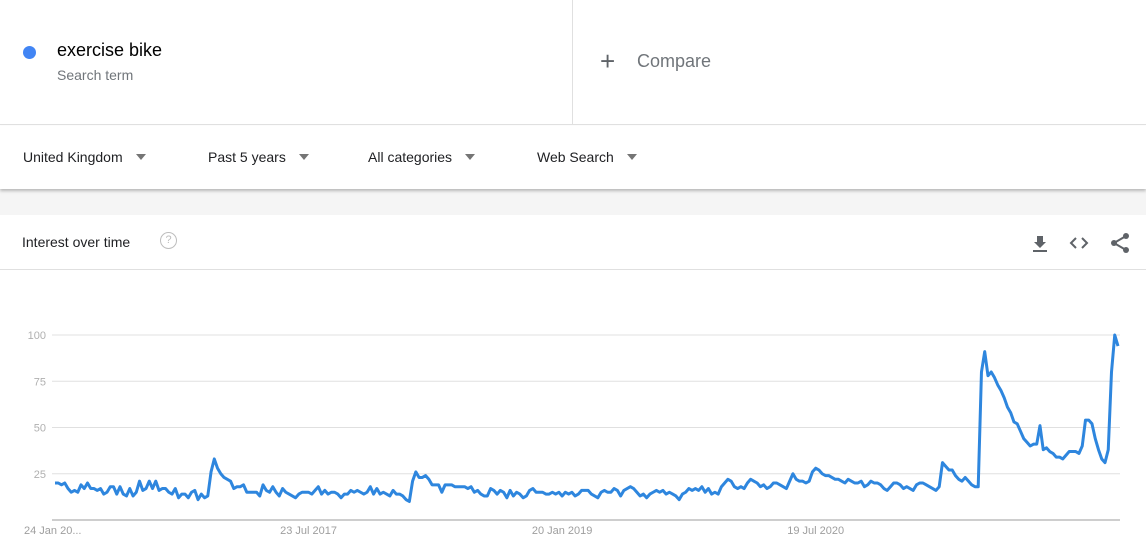  I want to click on y-tick-label: 25, so click(40, 475).